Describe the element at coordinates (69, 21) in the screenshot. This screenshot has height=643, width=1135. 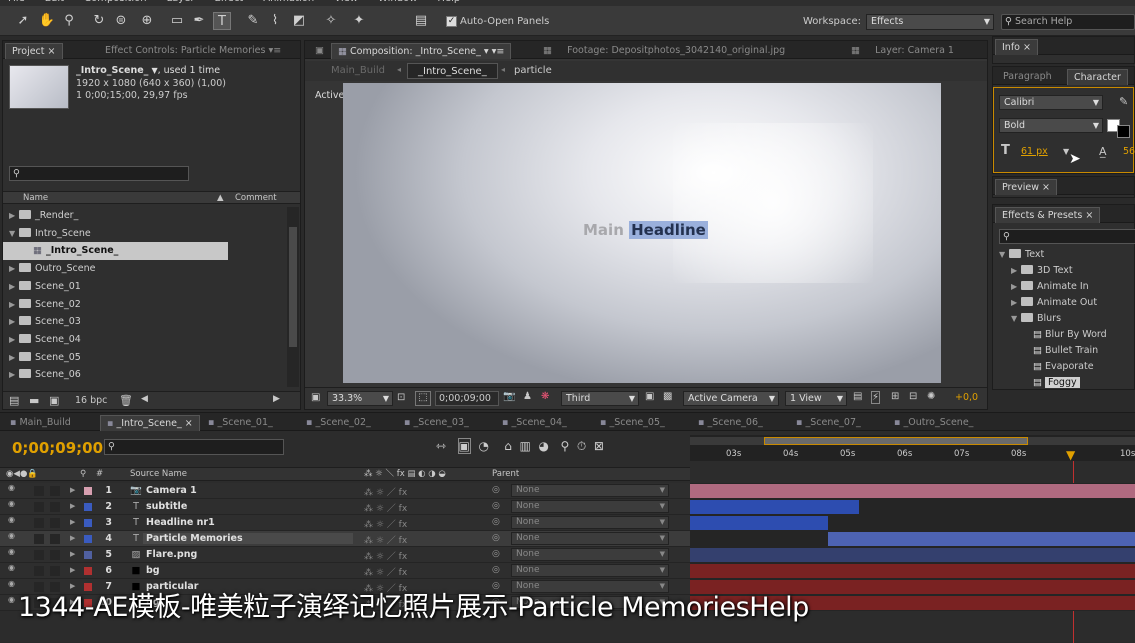
I see `zoom-tool-icon: ⚲` at that location.